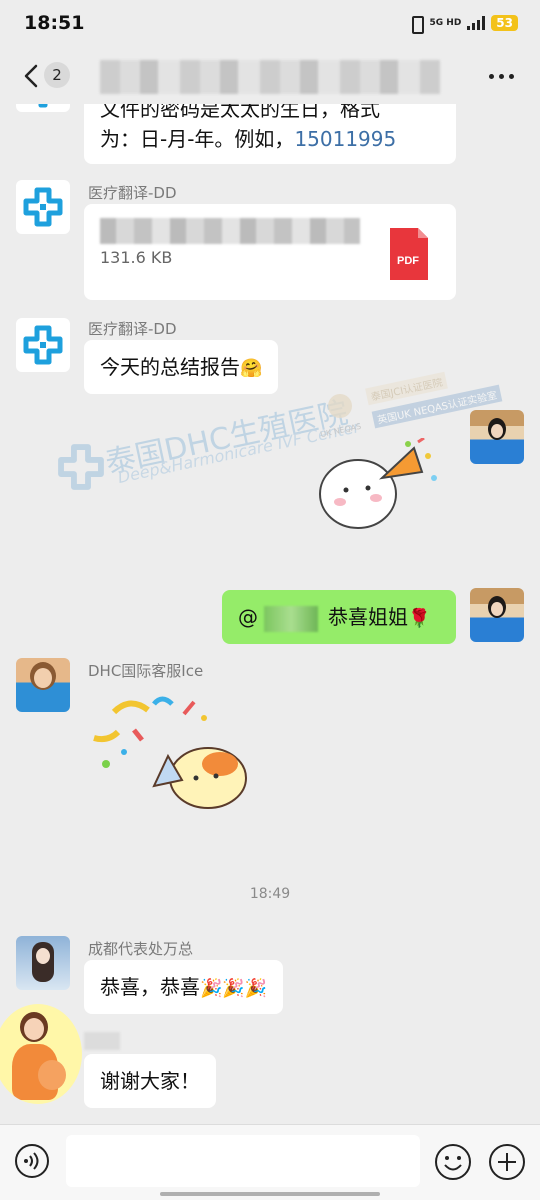 The image size is (540, 1200). What do you see at coordinates (416, 24) in the screenshot?
I see `vibrate-icon` at bounding box center [416, 24].